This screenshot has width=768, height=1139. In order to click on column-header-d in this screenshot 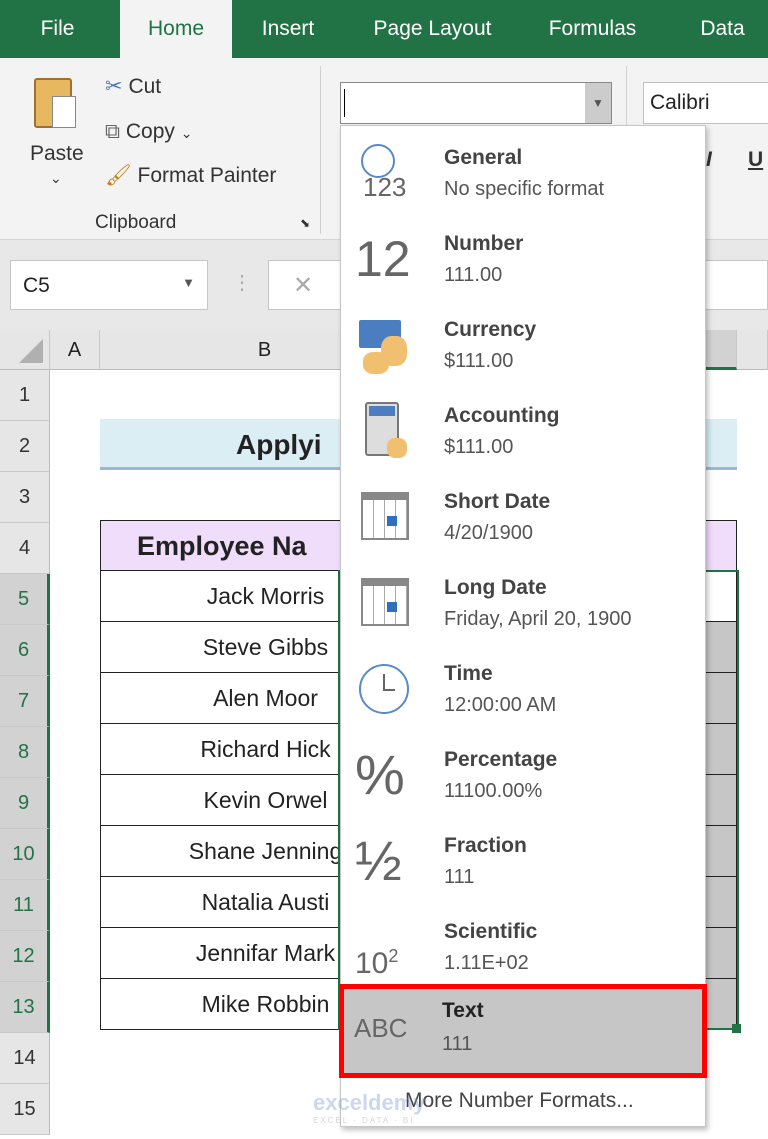, I will do `click(752, 350)`.